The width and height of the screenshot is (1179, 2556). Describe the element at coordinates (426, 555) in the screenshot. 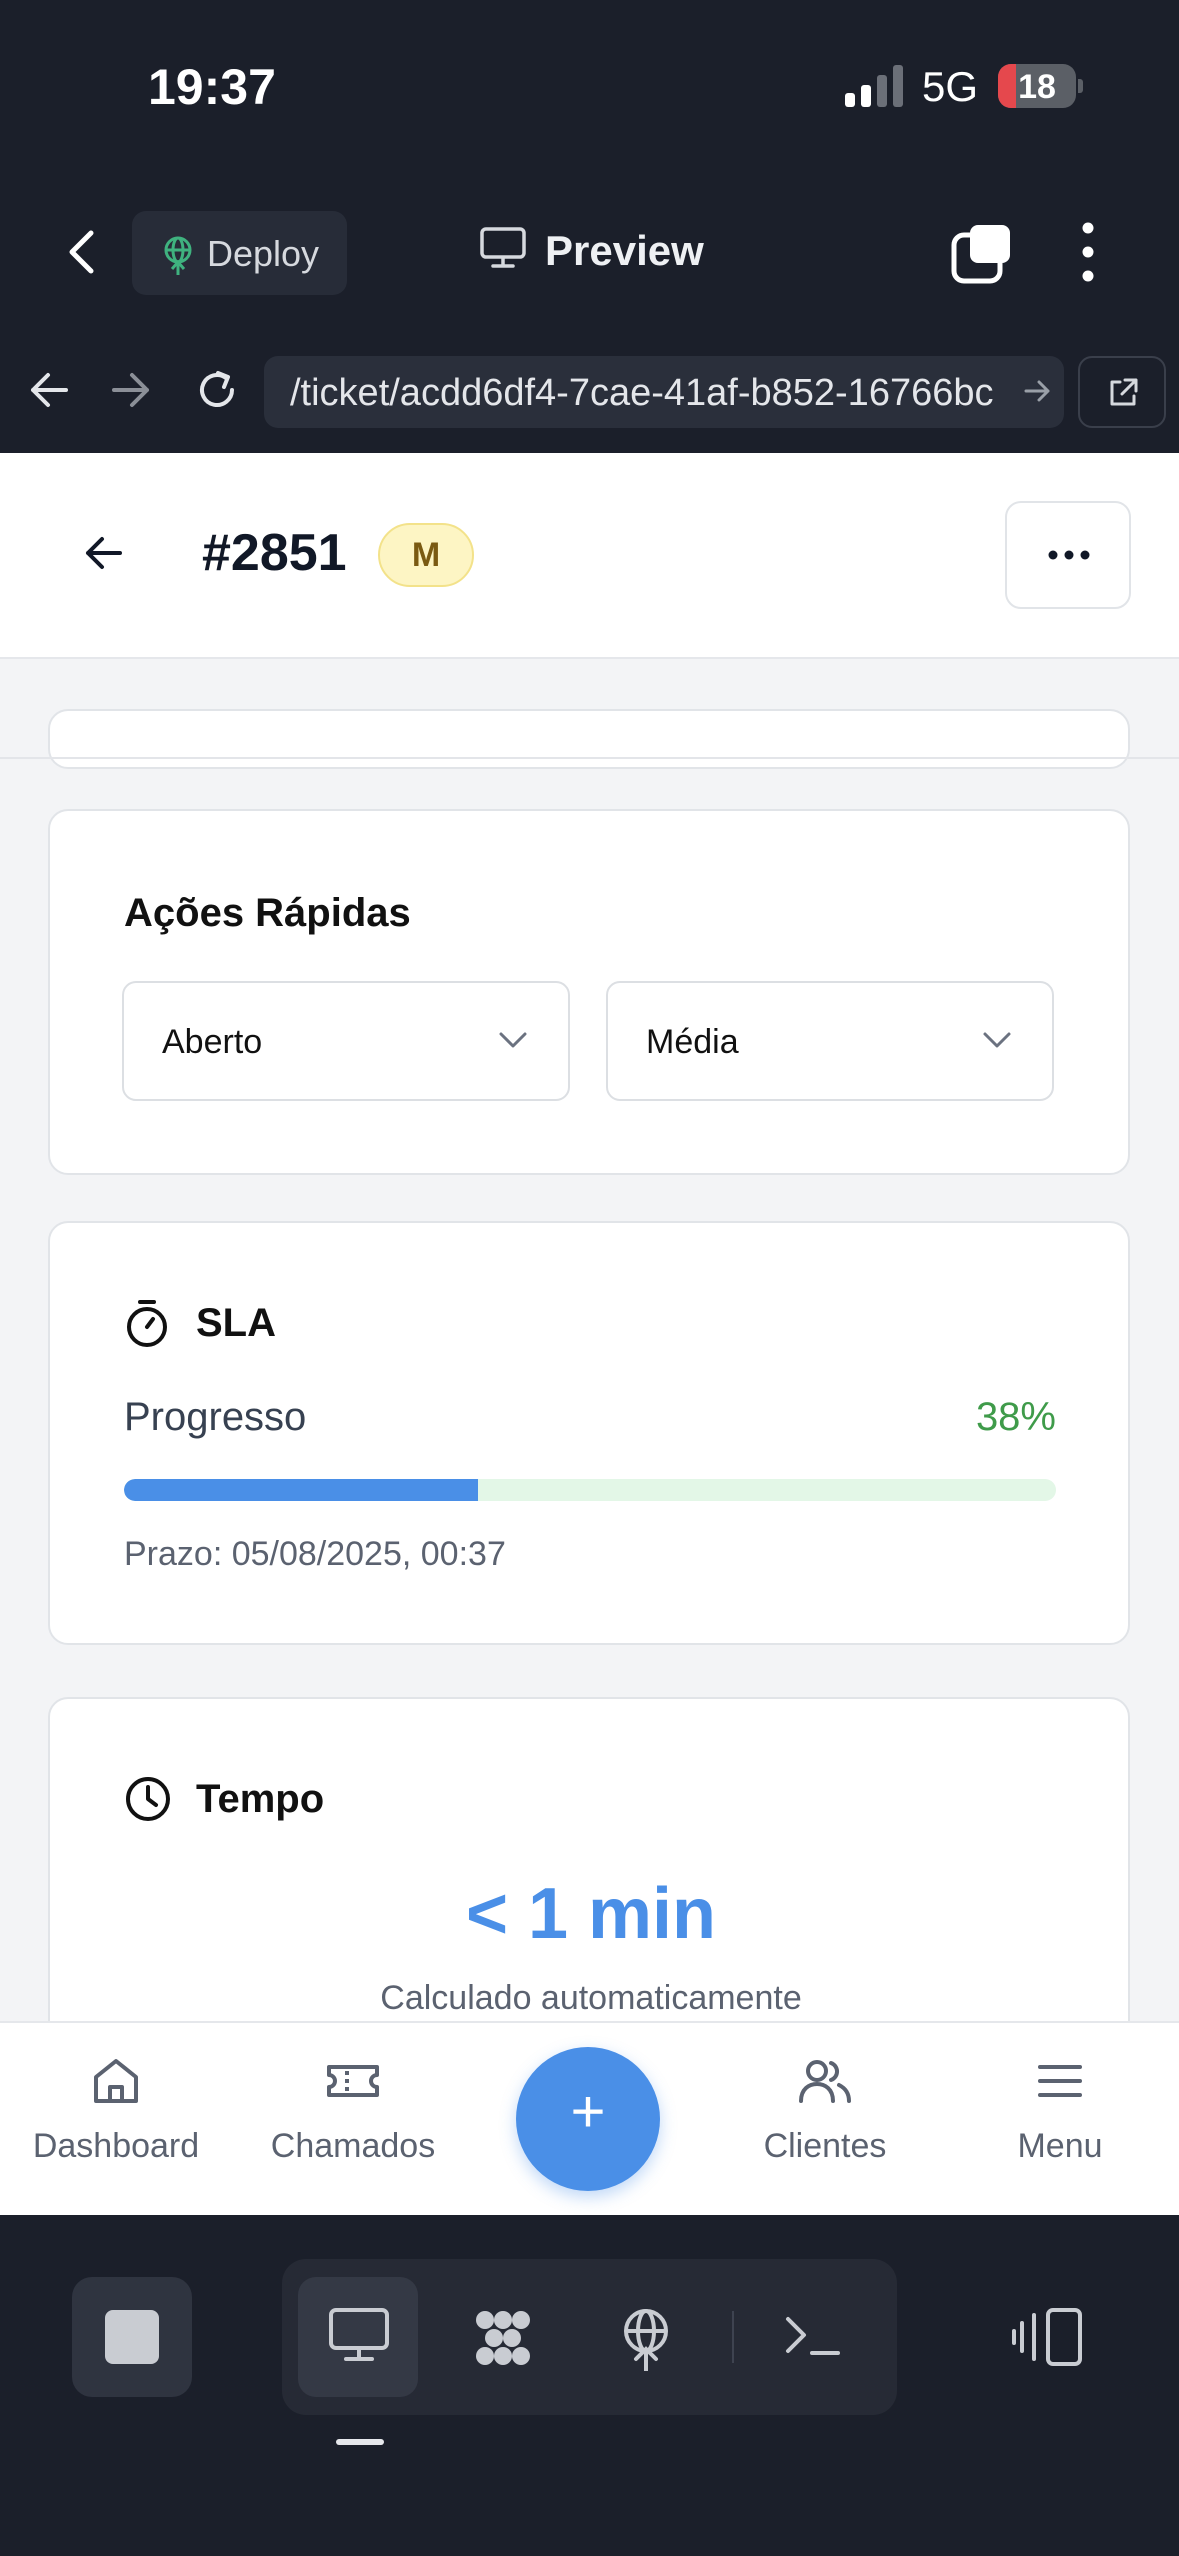

I see `priority-badge: M` at that location.